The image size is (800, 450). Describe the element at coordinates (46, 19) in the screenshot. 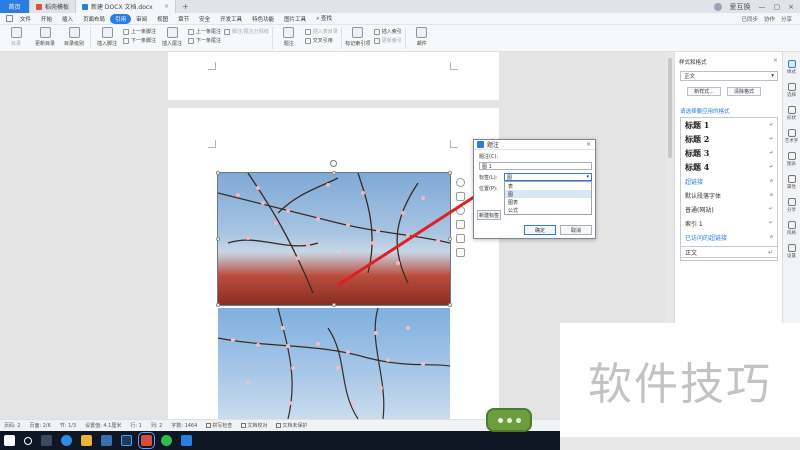

I see `menu-start: 开始` at that location.